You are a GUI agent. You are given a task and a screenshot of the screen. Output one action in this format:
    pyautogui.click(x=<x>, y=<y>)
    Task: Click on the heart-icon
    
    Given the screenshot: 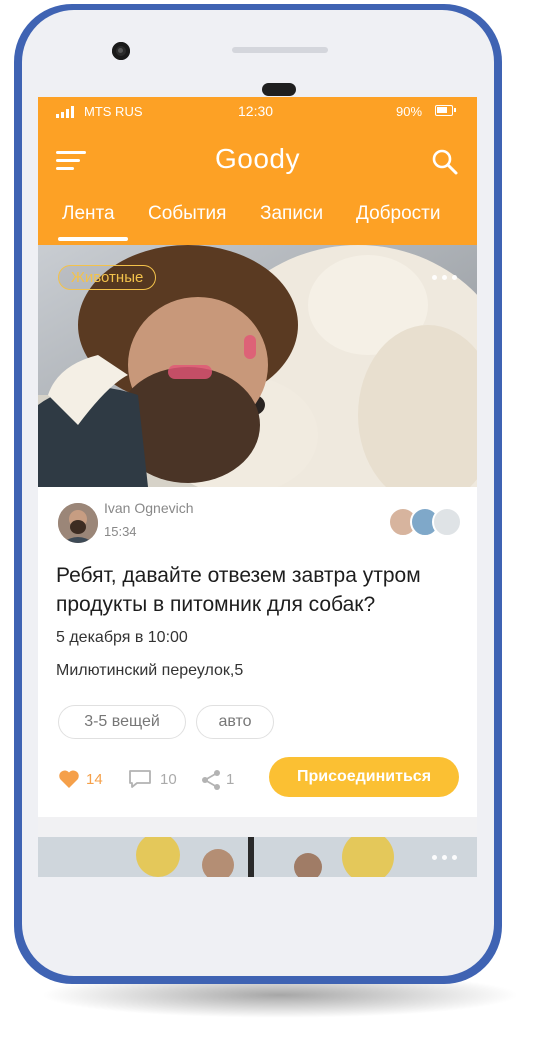 What is the action you would take?
    pyautogui.click(x=69, y=779)
    